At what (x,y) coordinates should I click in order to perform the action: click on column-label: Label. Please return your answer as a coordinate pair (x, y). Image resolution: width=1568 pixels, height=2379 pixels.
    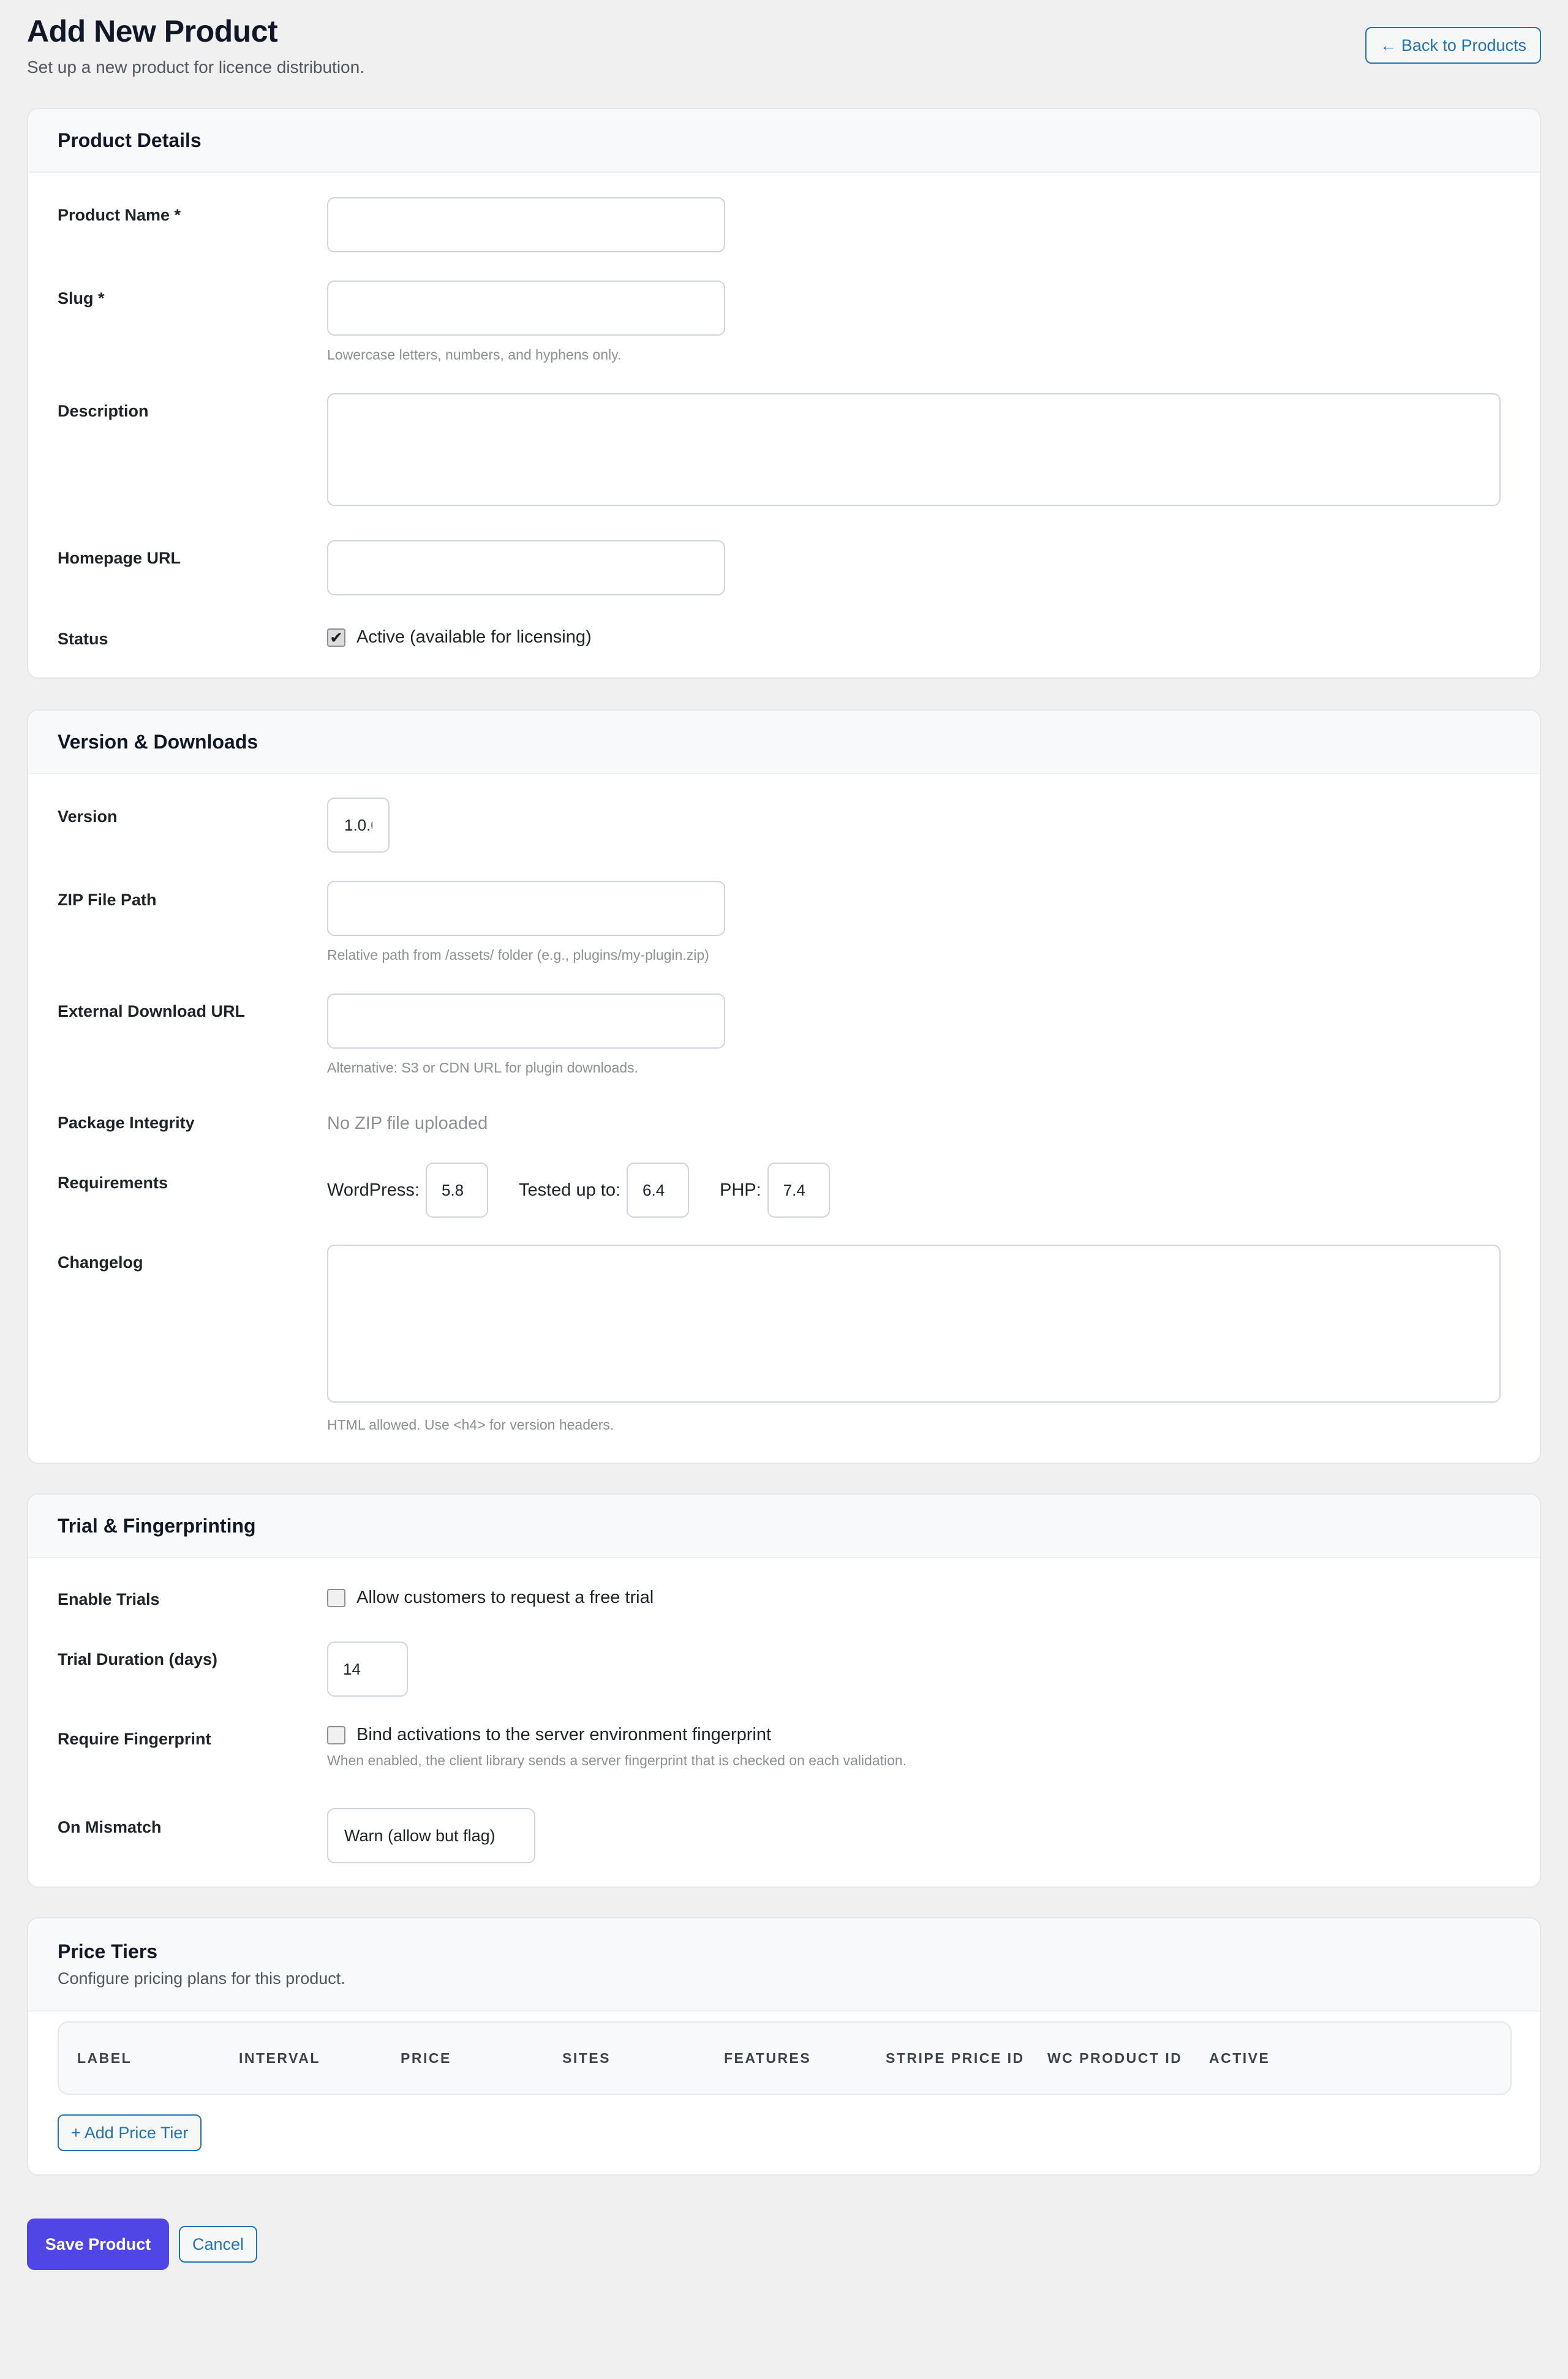
    Looking at the image, I should click on (105, 2057).